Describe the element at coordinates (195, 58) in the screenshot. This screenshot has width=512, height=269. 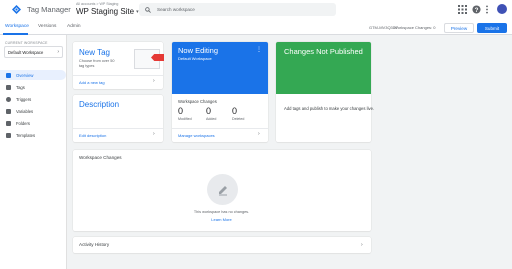
I see `current-workspace-name: Default Workspace` at that location.